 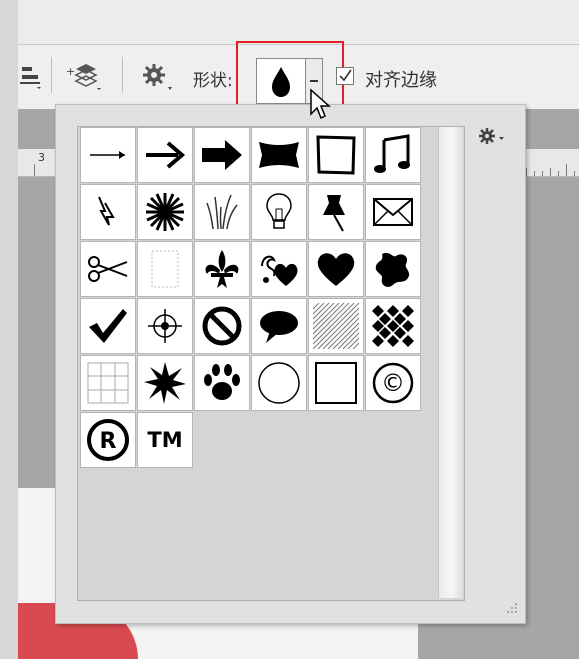 What do you see at coordinates (512, 608) in the screenshot?
I see `resize-grip-icon` at bounding box center [512, 608].